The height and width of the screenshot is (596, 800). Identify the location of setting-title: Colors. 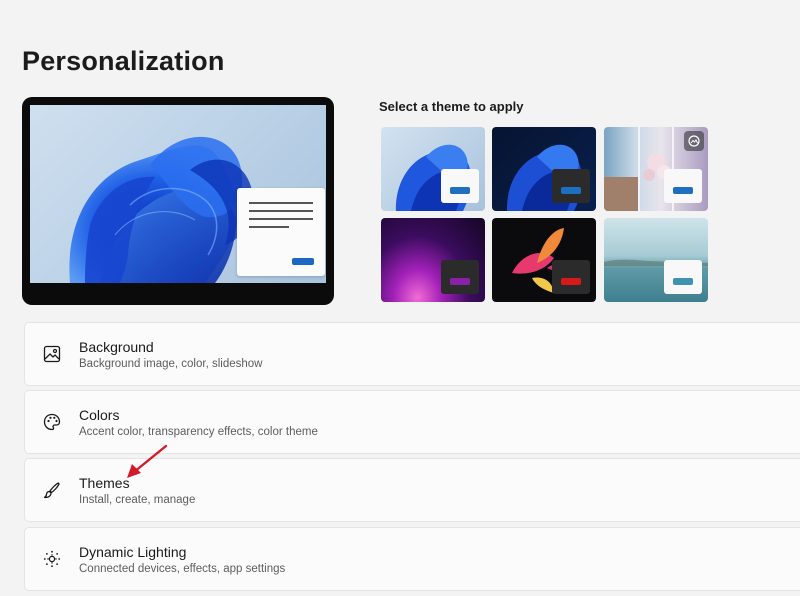
(99, 415).